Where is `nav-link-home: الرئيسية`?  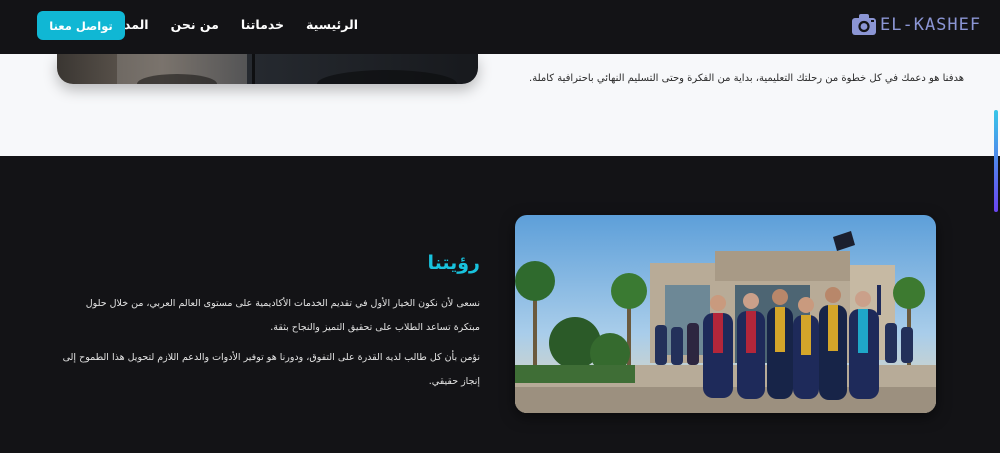 nav-link-home: الرئيسية is located at coordinates (332, 26).